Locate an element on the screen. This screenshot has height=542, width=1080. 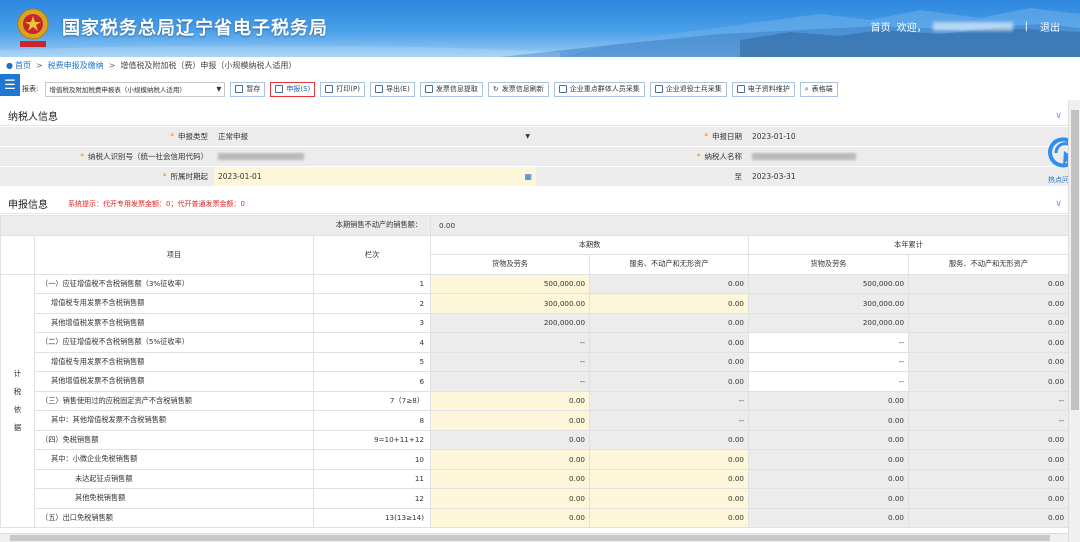
declaration-info-title: 申报信息 is located at coordinates (28, 205).